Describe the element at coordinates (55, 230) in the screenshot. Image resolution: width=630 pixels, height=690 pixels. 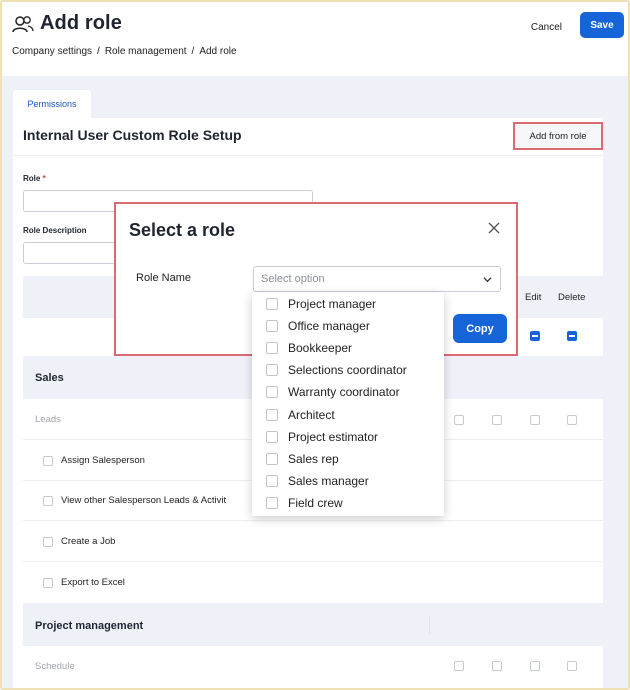
I see `role-description-label: Role Description` at that location.